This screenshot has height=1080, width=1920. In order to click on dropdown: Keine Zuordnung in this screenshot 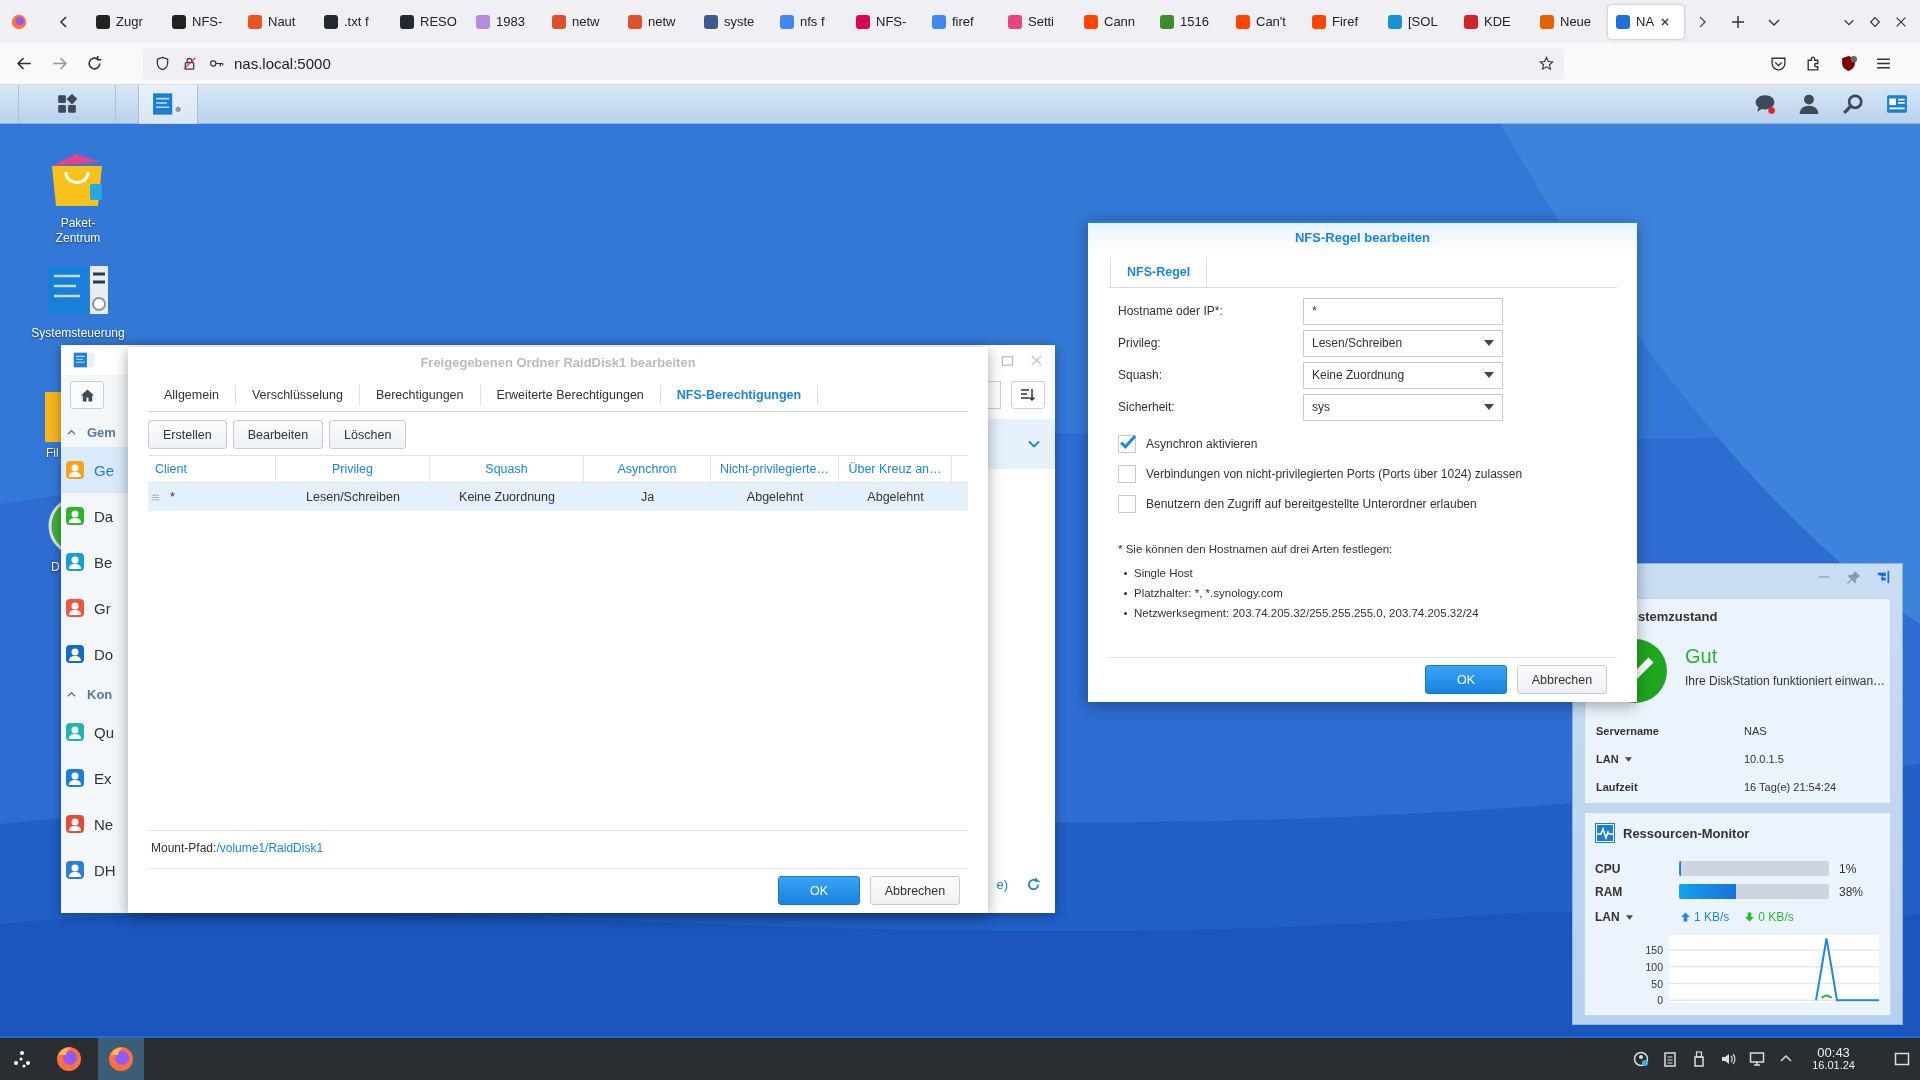, I will do `click(1403, 375)`.